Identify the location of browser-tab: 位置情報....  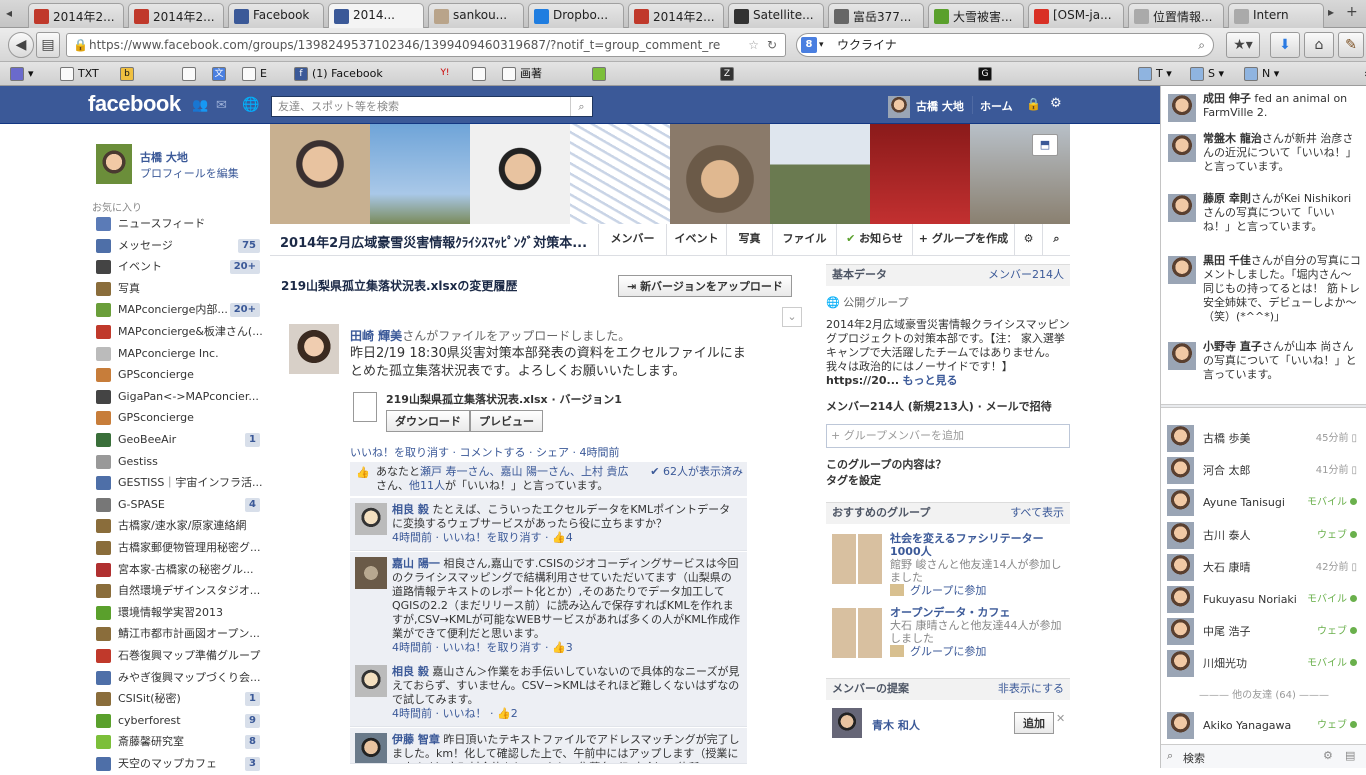
(1176, 15).